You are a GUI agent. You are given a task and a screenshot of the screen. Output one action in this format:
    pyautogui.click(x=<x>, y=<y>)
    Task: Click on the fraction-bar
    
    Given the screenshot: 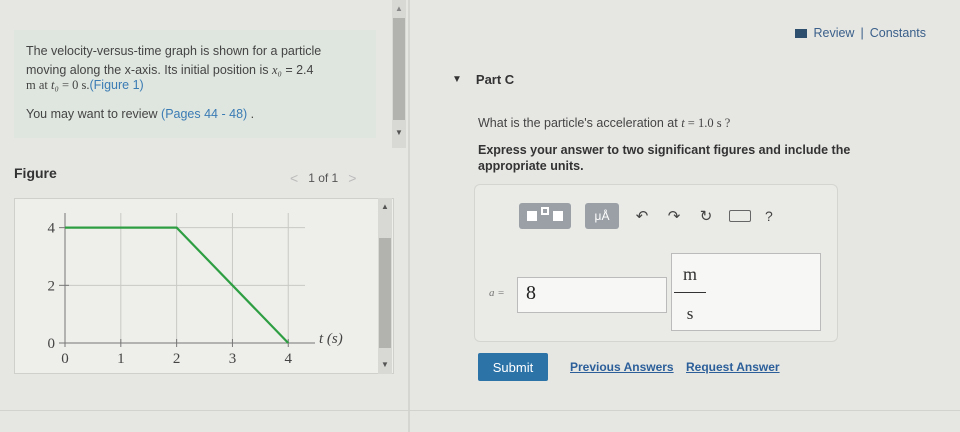 What is the action you would take?
    pyautogui.click(x=690, y=292)
    